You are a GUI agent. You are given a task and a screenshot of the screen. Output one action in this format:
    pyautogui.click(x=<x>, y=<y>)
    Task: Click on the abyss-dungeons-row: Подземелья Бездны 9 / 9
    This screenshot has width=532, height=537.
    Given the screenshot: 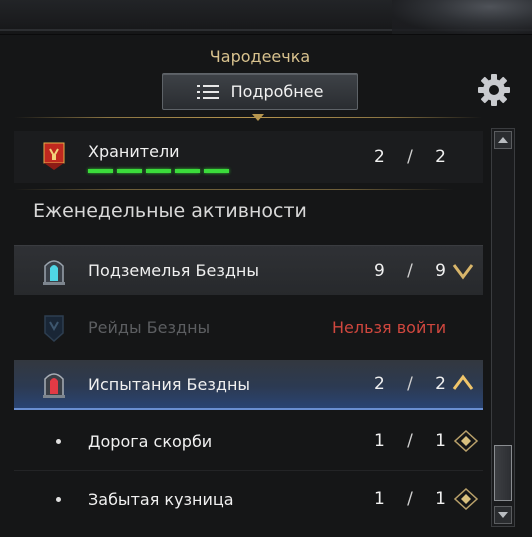 What is the action you would take?
    pyautogui.click(x=248, y=270)
    